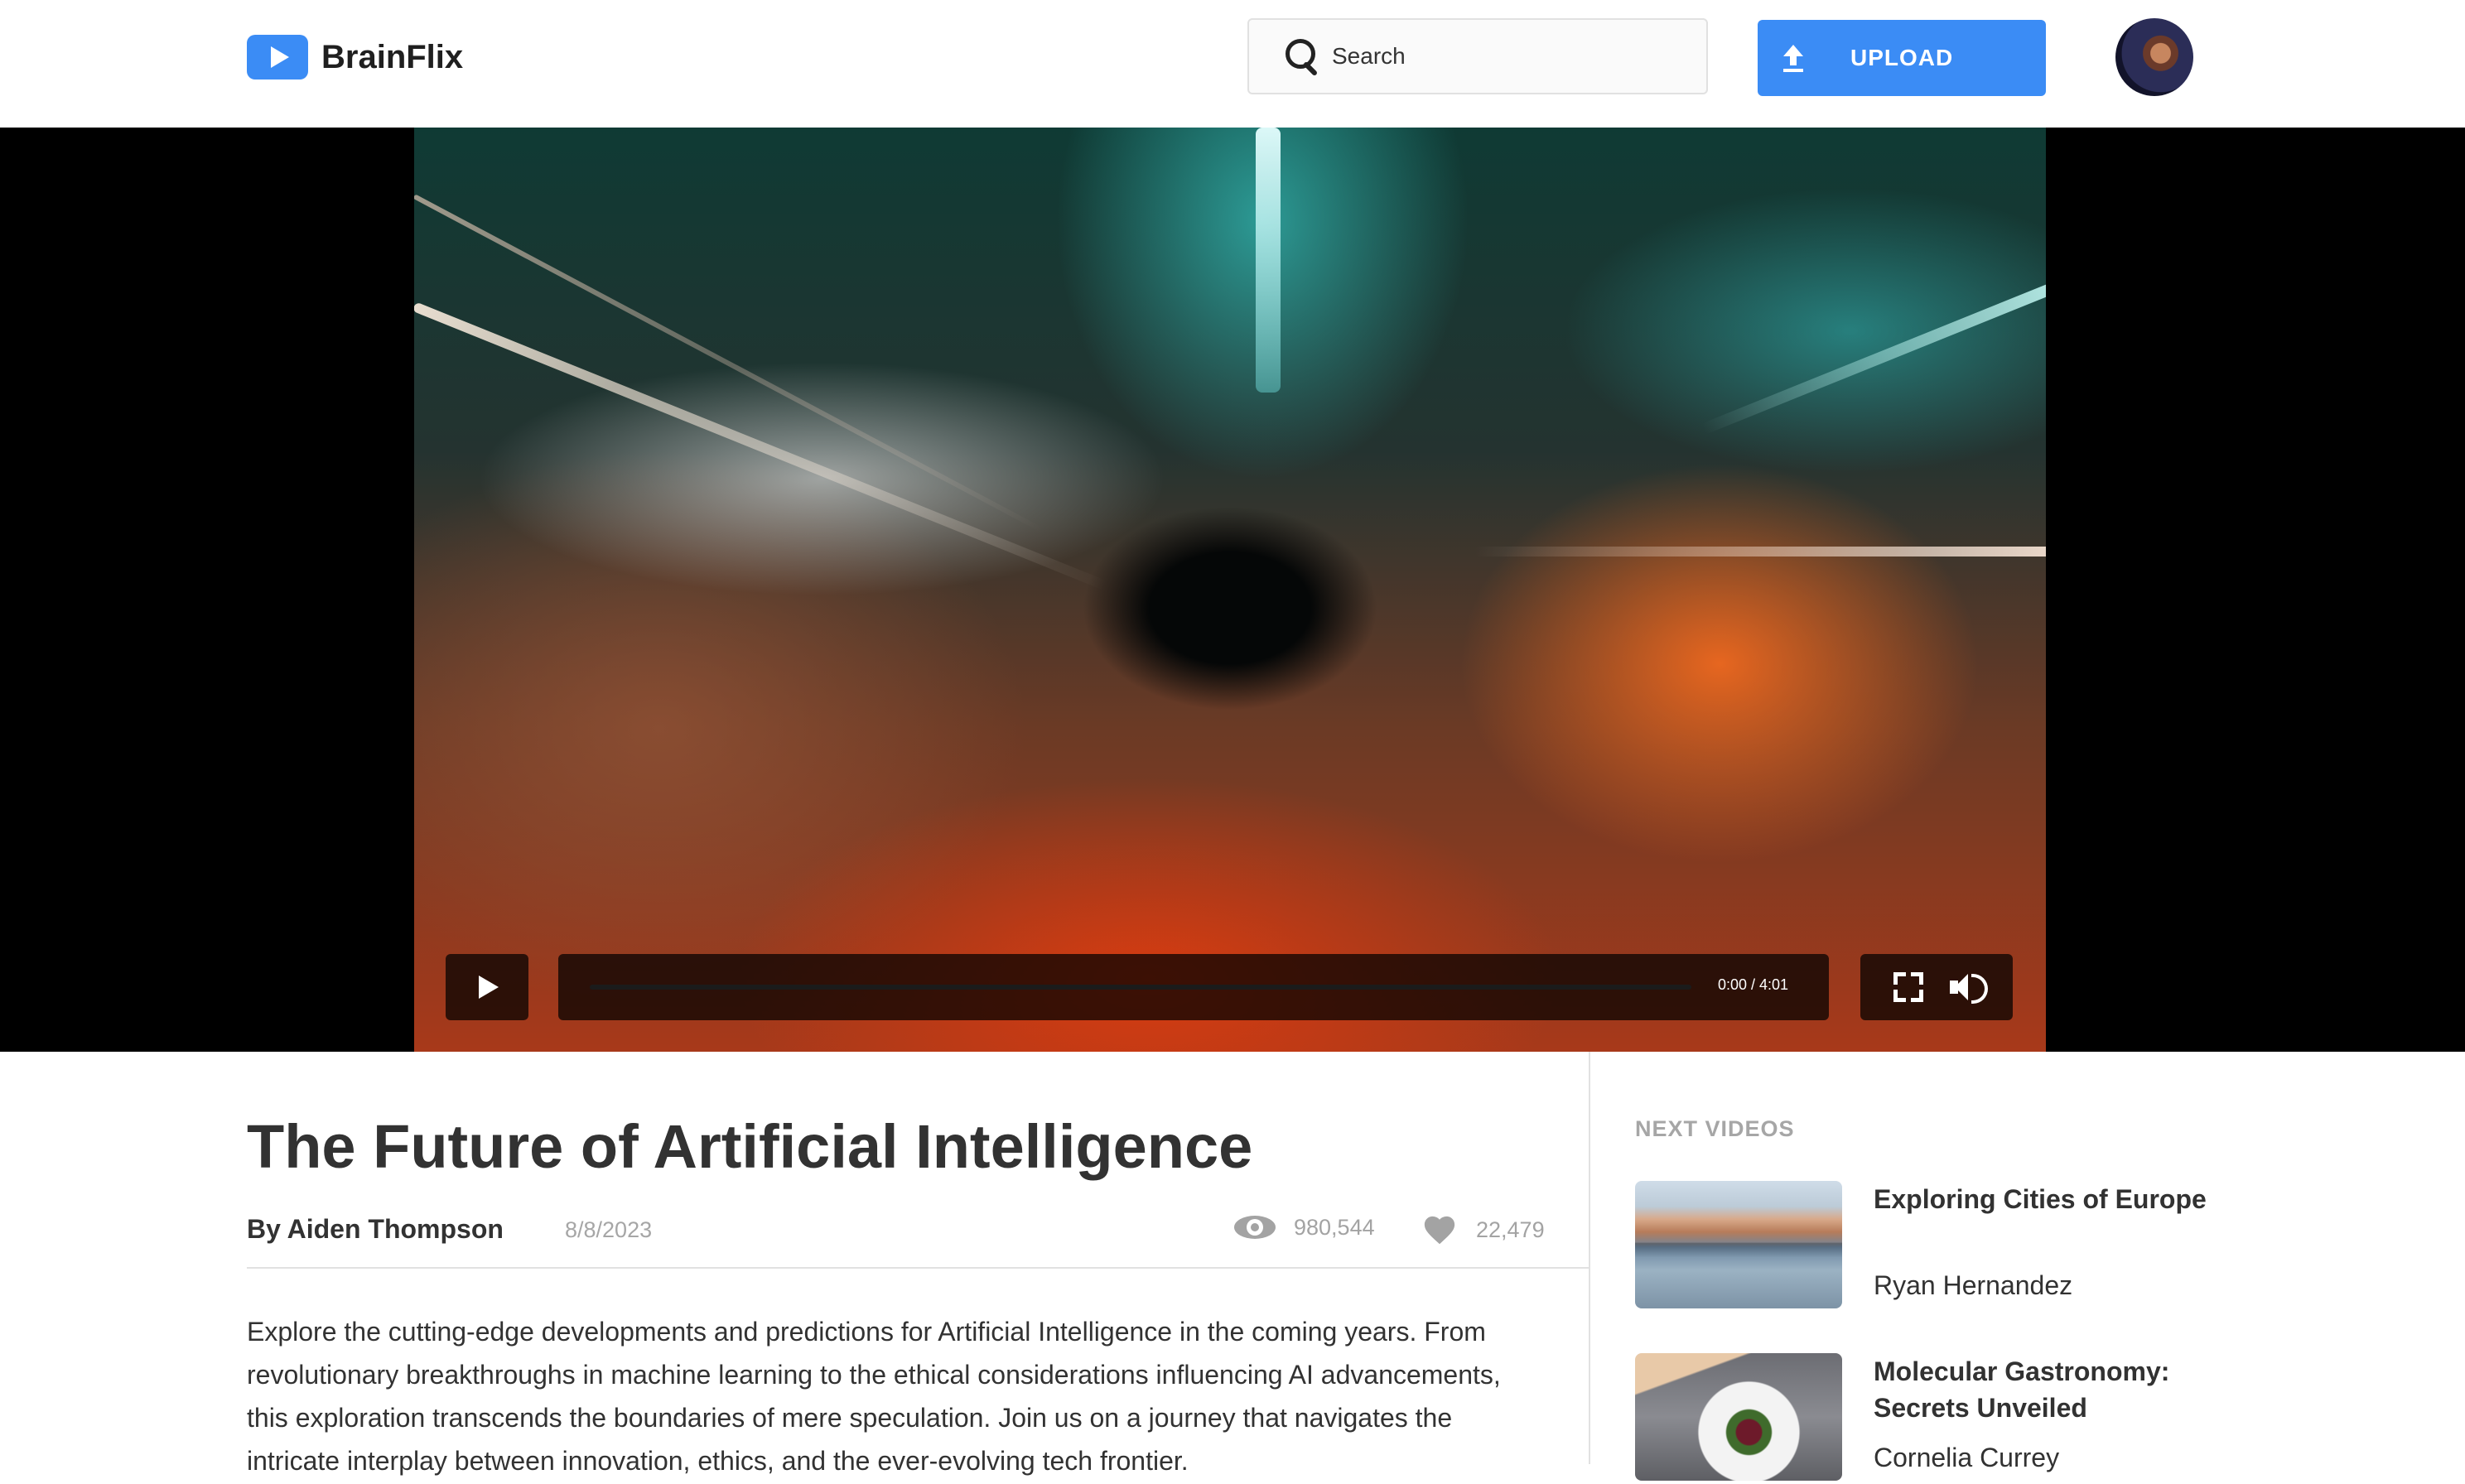  I want to click on likes-stat: 22,479, so click(1483, 1230).